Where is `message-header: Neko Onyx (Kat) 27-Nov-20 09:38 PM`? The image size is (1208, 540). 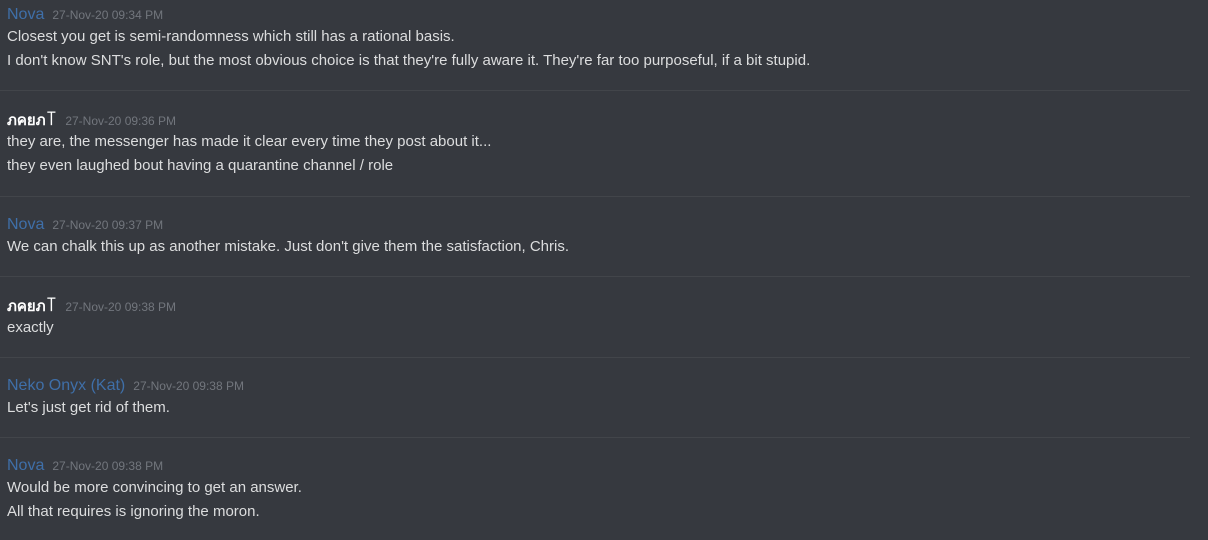 message-header: Neko Onyx (Kat) 27-Nov-20 09:38 PM is located at coordinates (598, 386).